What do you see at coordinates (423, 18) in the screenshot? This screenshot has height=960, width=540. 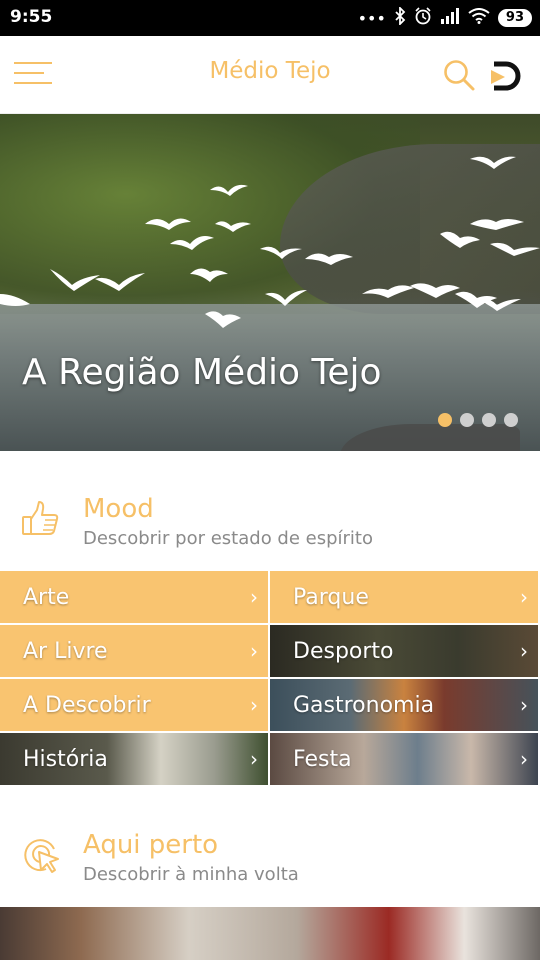 I see `alarm-icon` at bounding box center [423, 18].